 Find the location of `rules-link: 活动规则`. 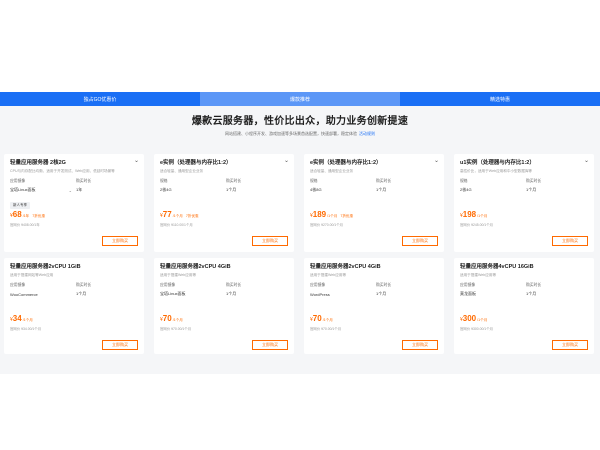

rules-link: 活动规则 is located at coordinates (367, 133).